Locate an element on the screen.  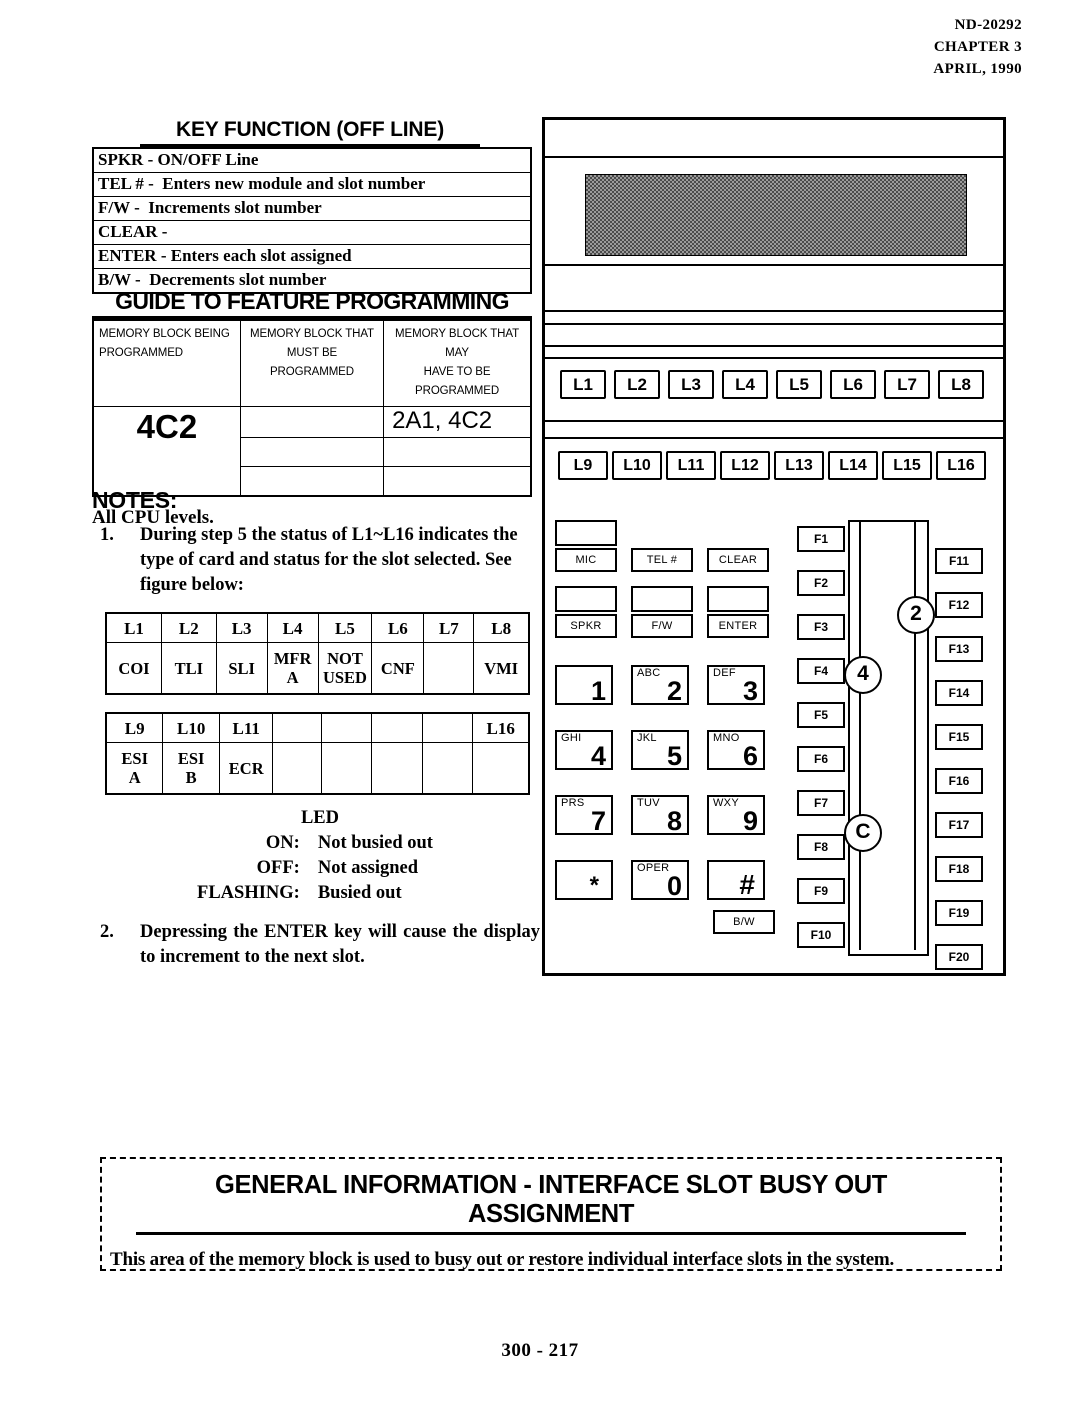
keypad-key-6: MNO 6 is located at coordinates (736, 750).